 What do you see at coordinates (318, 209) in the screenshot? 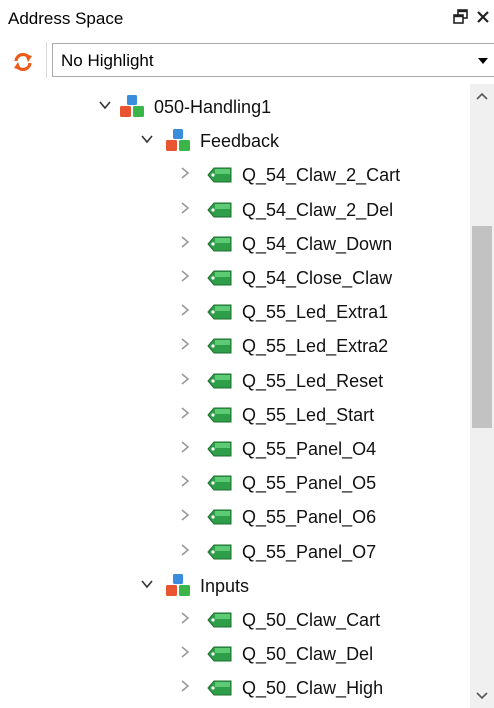
I see `tree-item-label: Q_54_Claw_2_Del` at bounding box center [318, 209].